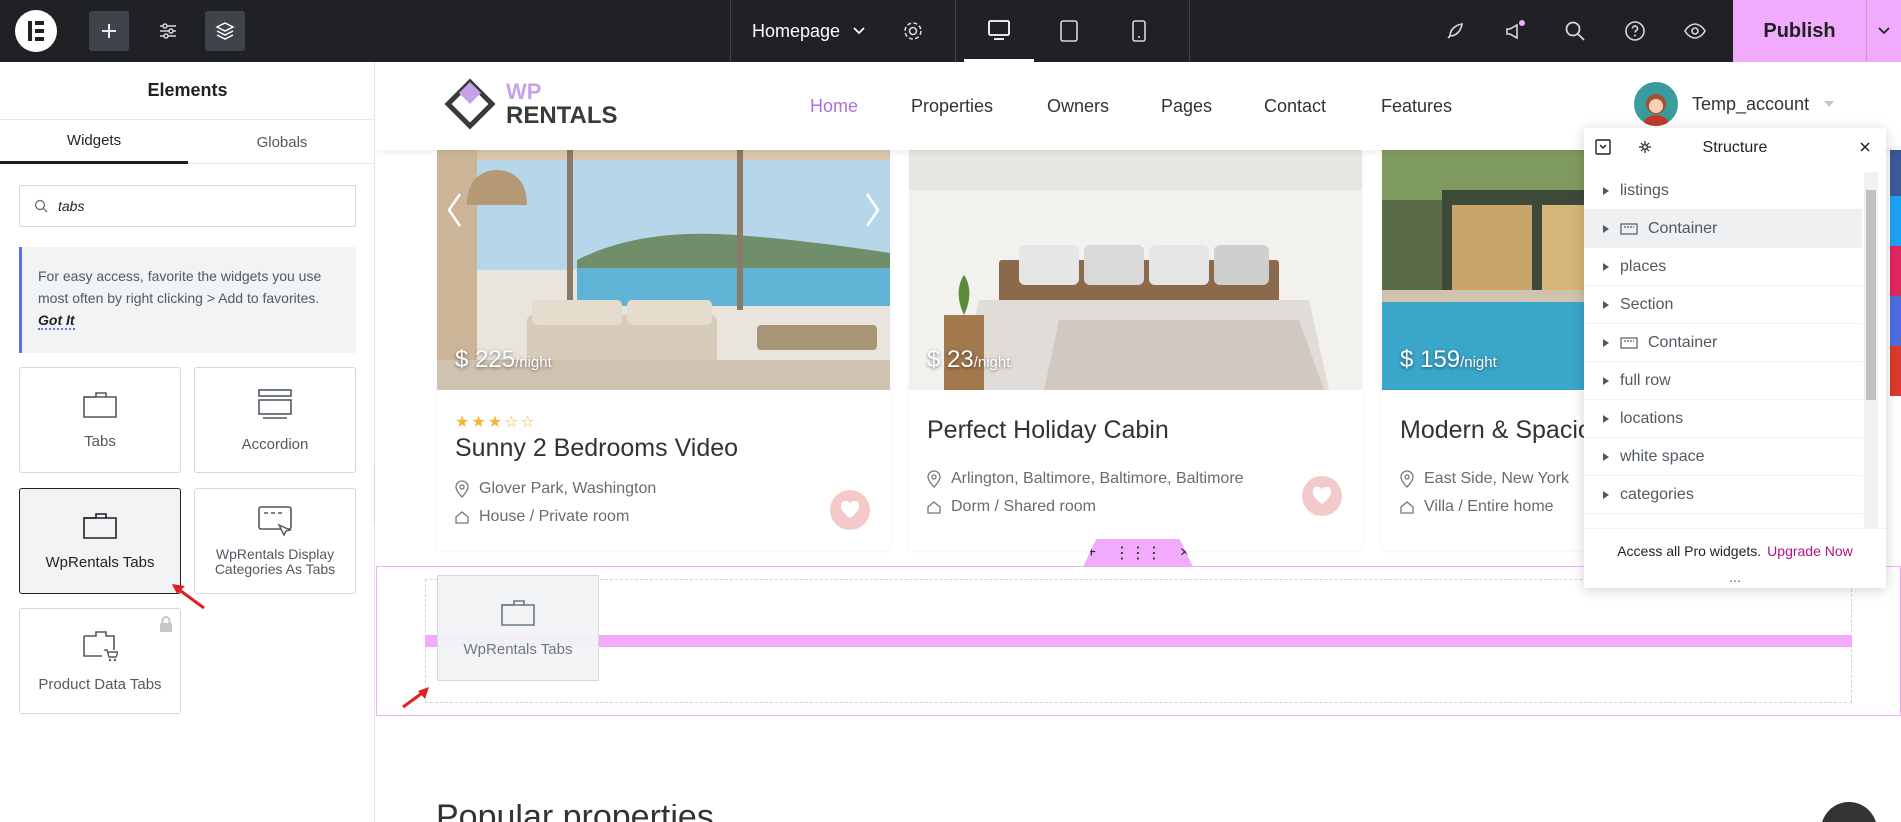 The height and width of the screenshot is (822, 1901). I want to click on whats-new-button, so click(1515, 31).